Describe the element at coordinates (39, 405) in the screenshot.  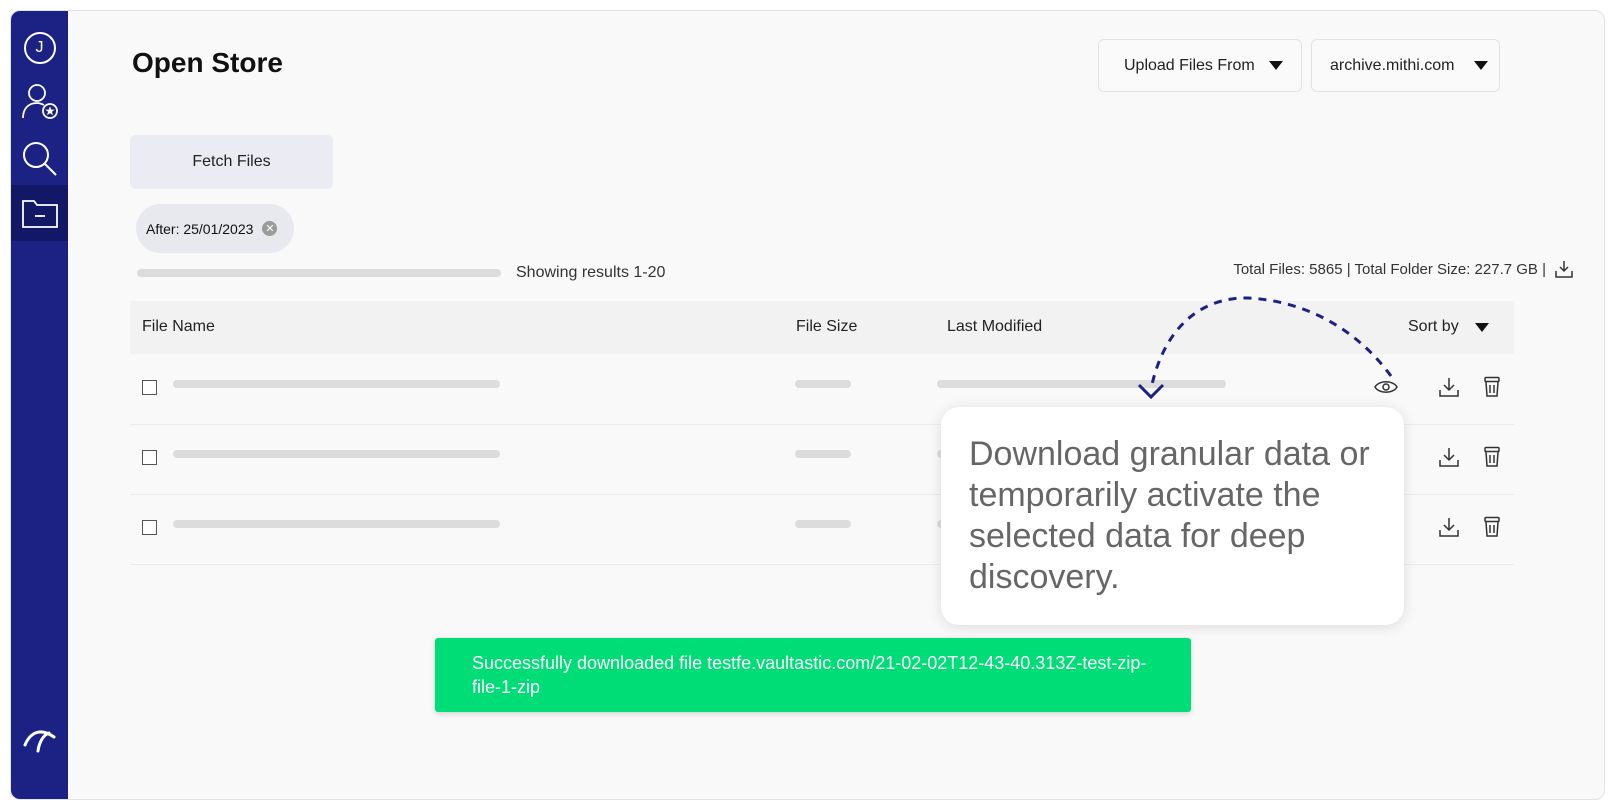
I see `sidebar: J` at that location.